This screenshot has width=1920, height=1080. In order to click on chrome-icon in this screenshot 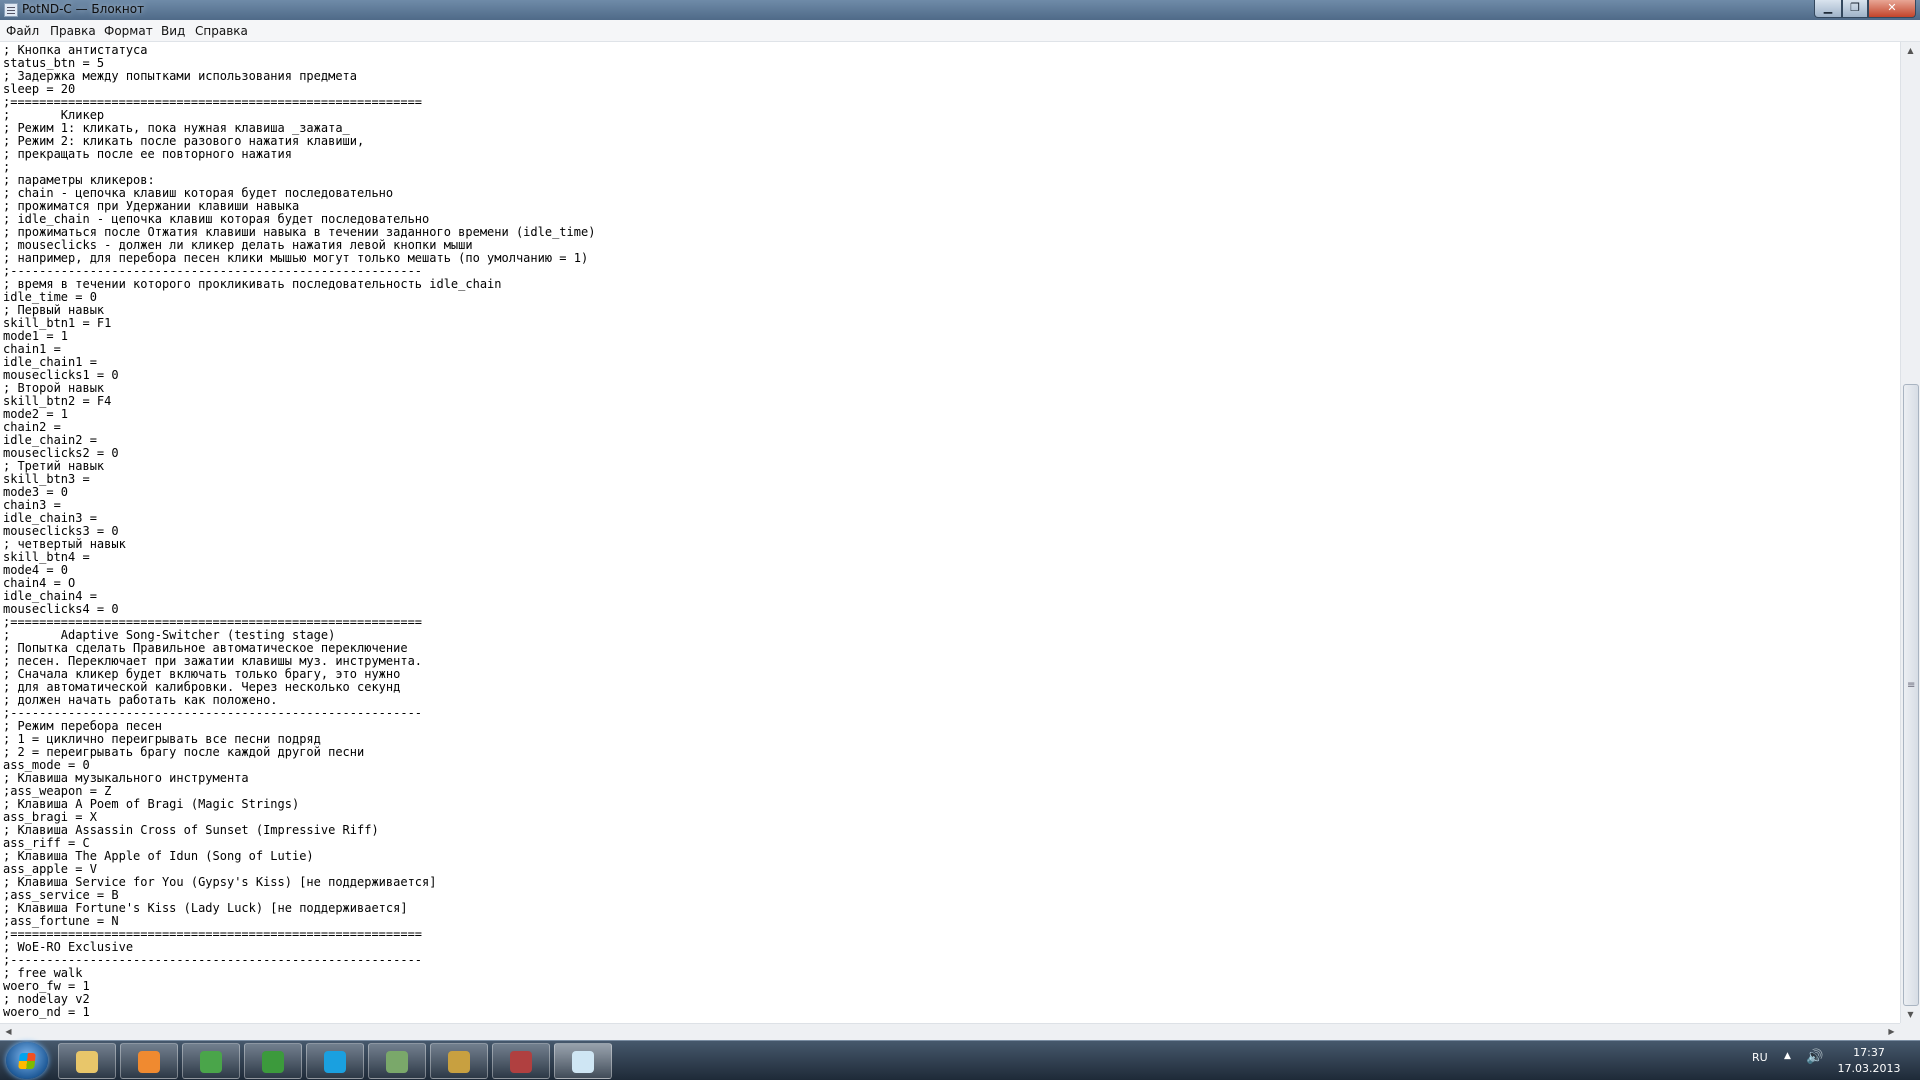, I will do `click(211, 1062)`.